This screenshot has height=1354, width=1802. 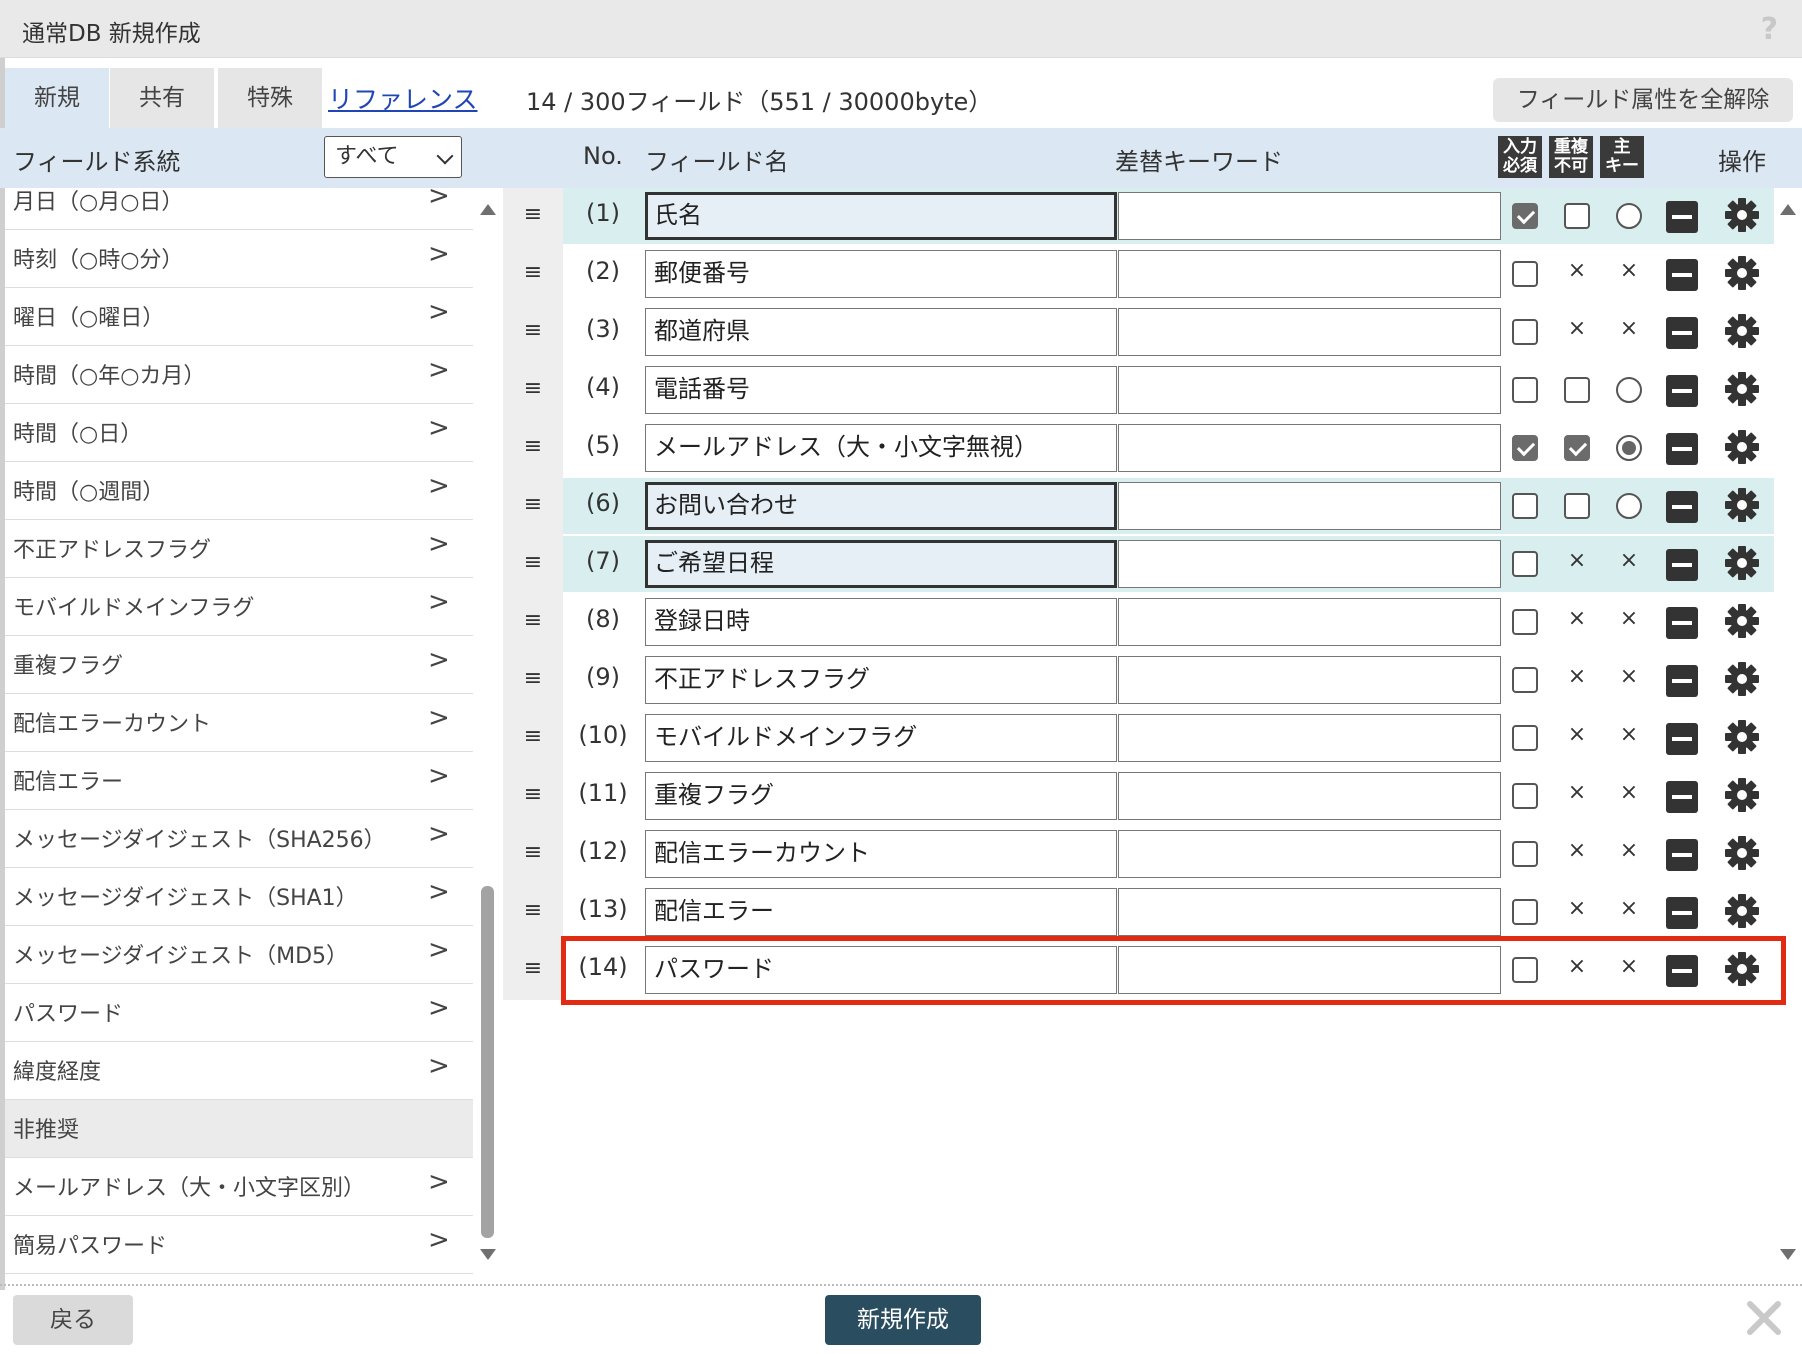 What do you see at coordinates (881, 274) in the screenshot?
I see `field-name-input: 郵便番号` at bounding box center [881, 274].